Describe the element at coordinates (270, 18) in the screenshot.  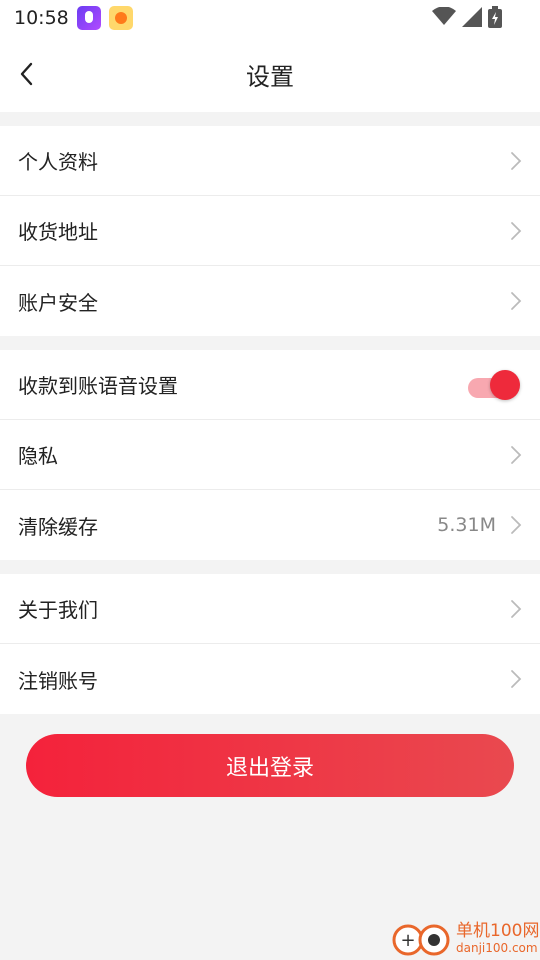
I see `status-bar: 10:58` at that location.